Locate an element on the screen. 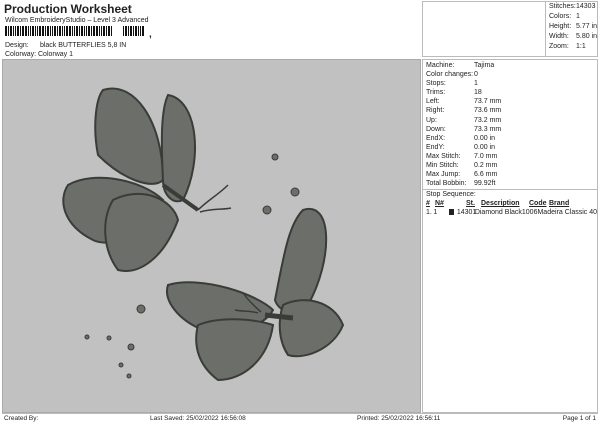  detail-value: 73.7 mm is located at coordinates (488, 102).